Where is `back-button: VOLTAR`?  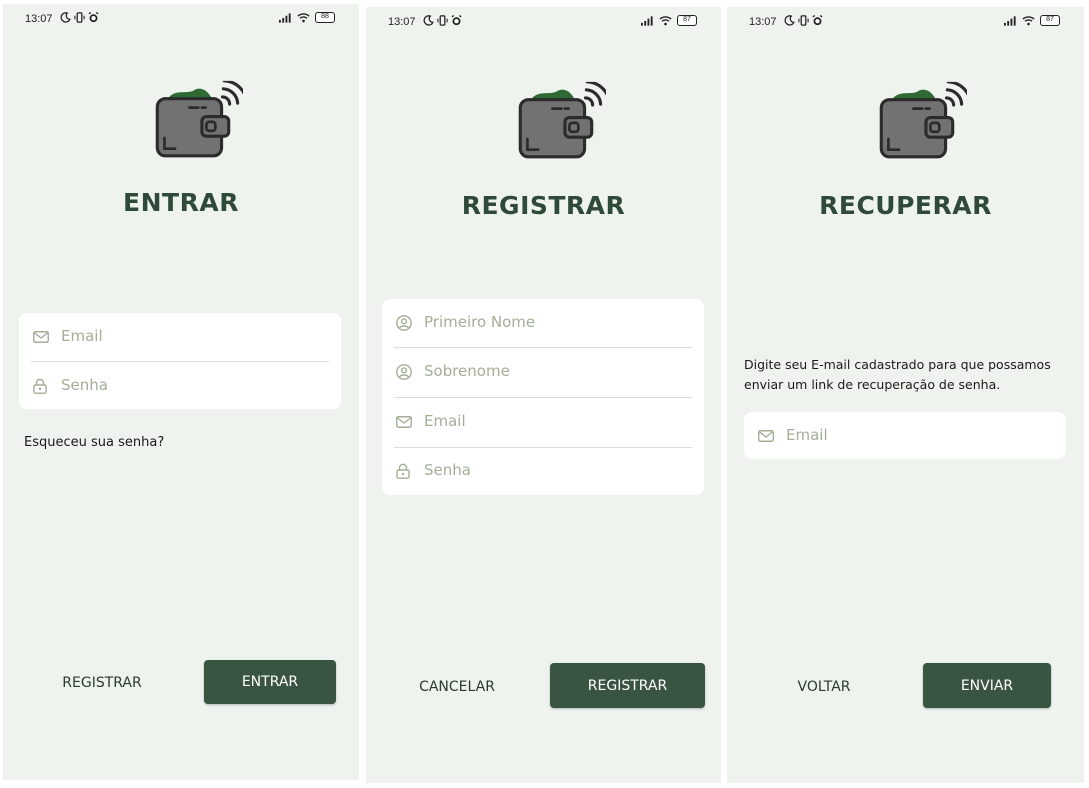 back-button: VOLTAR is located at coordinates (824, 687).